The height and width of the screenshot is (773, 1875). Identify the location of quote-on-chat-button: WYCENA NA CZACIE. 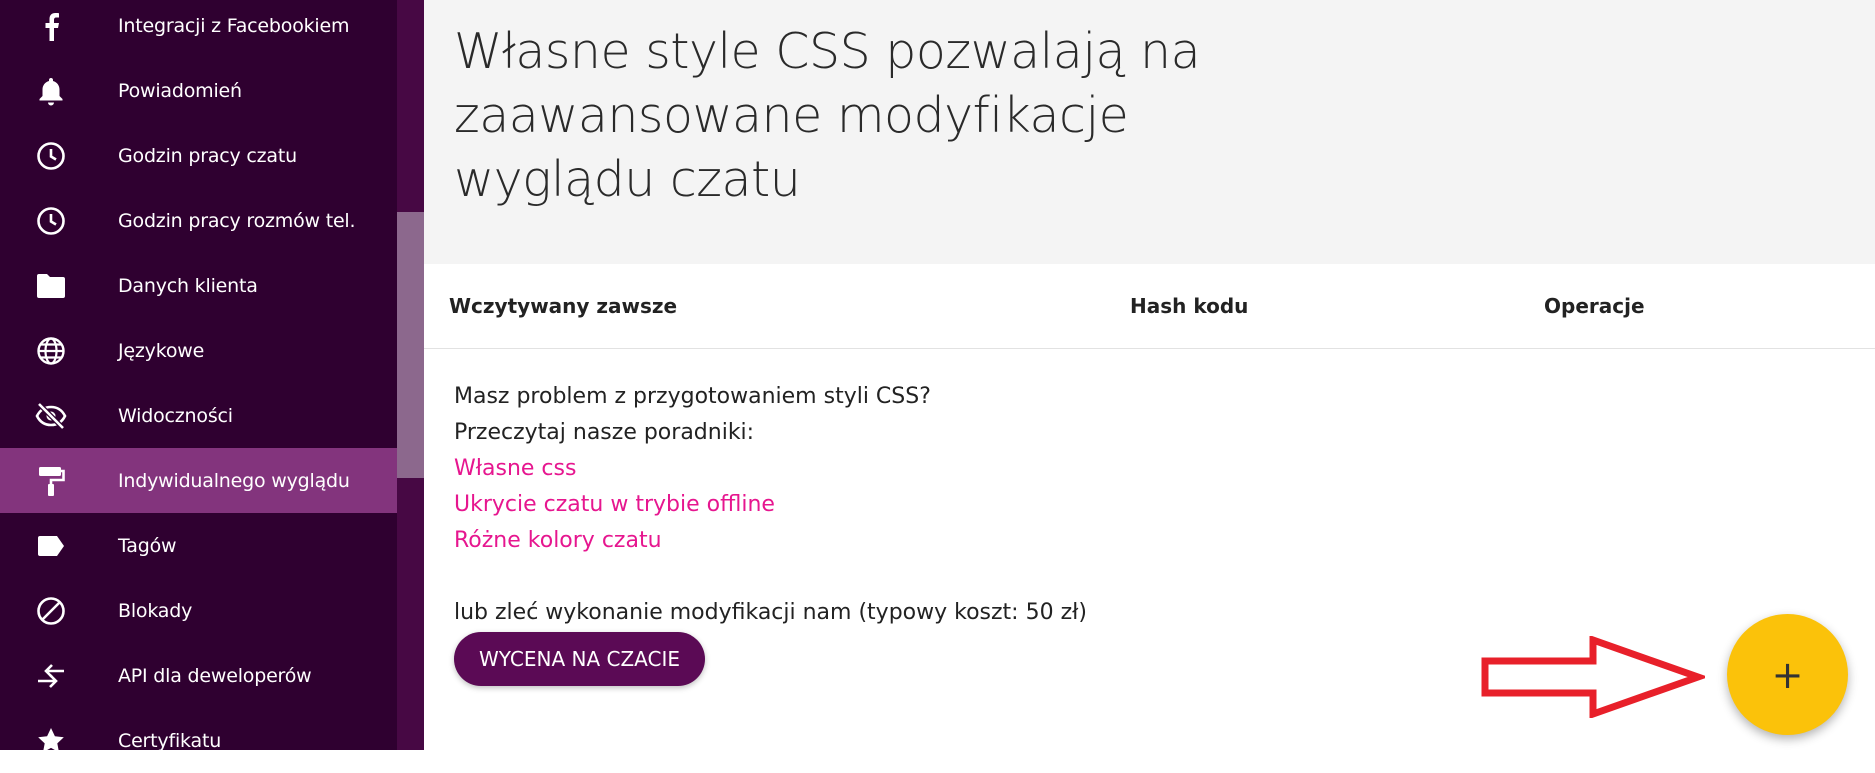
(579, 659).